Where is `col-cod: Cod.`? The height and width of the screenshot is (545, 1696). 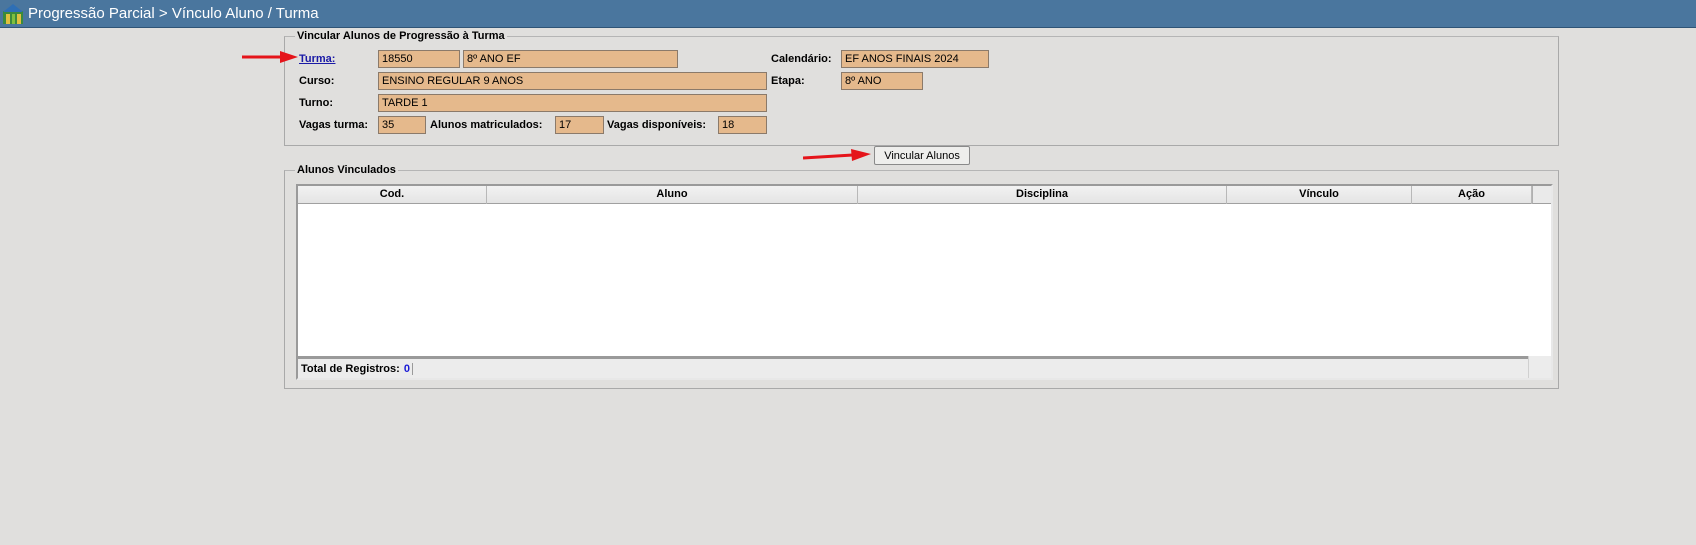
col-cod: Cod. is located at coordinates (392, 195).